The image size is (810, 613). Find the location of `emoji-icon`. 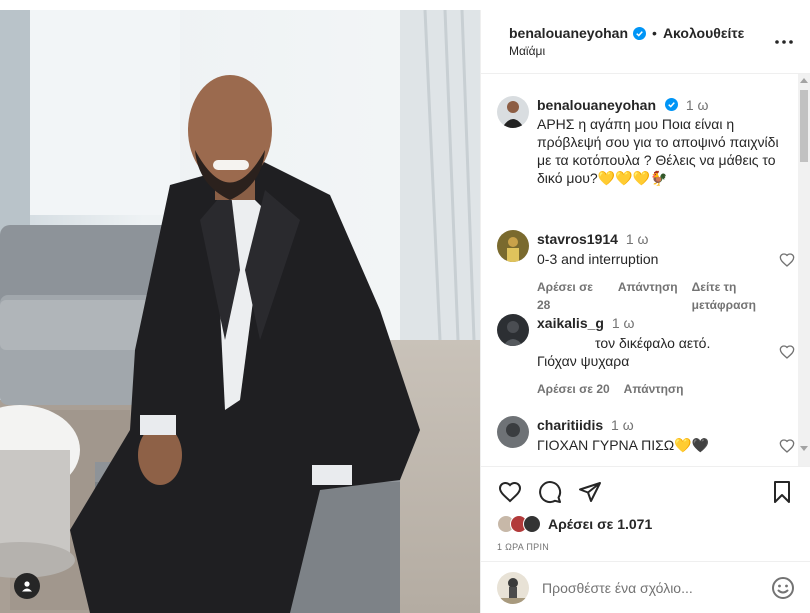

emoji-icon is located at coordinates (783, 588).